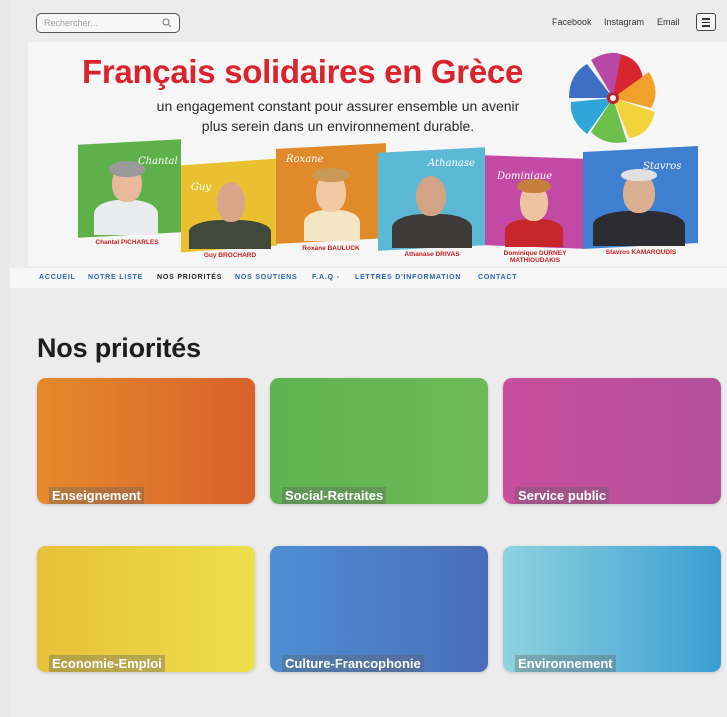  Describe the element at coordinates (640, 200) in the screenshot. I see `candidate-card-stavros: Stavros Stavros KAMAROUDIS` at that location.